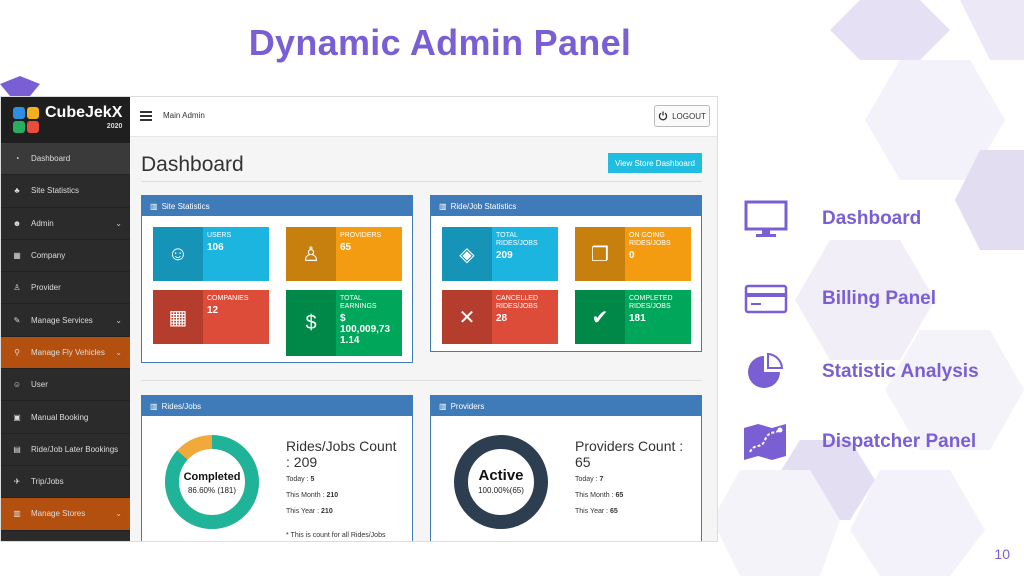 The image size is (1024, 576). What do you see at coordinates (65, 482) in the screenshot?
I see `sidebar-item-trip-jobs: ✈ Trip/Jobs` at bounding box center [65, 482].